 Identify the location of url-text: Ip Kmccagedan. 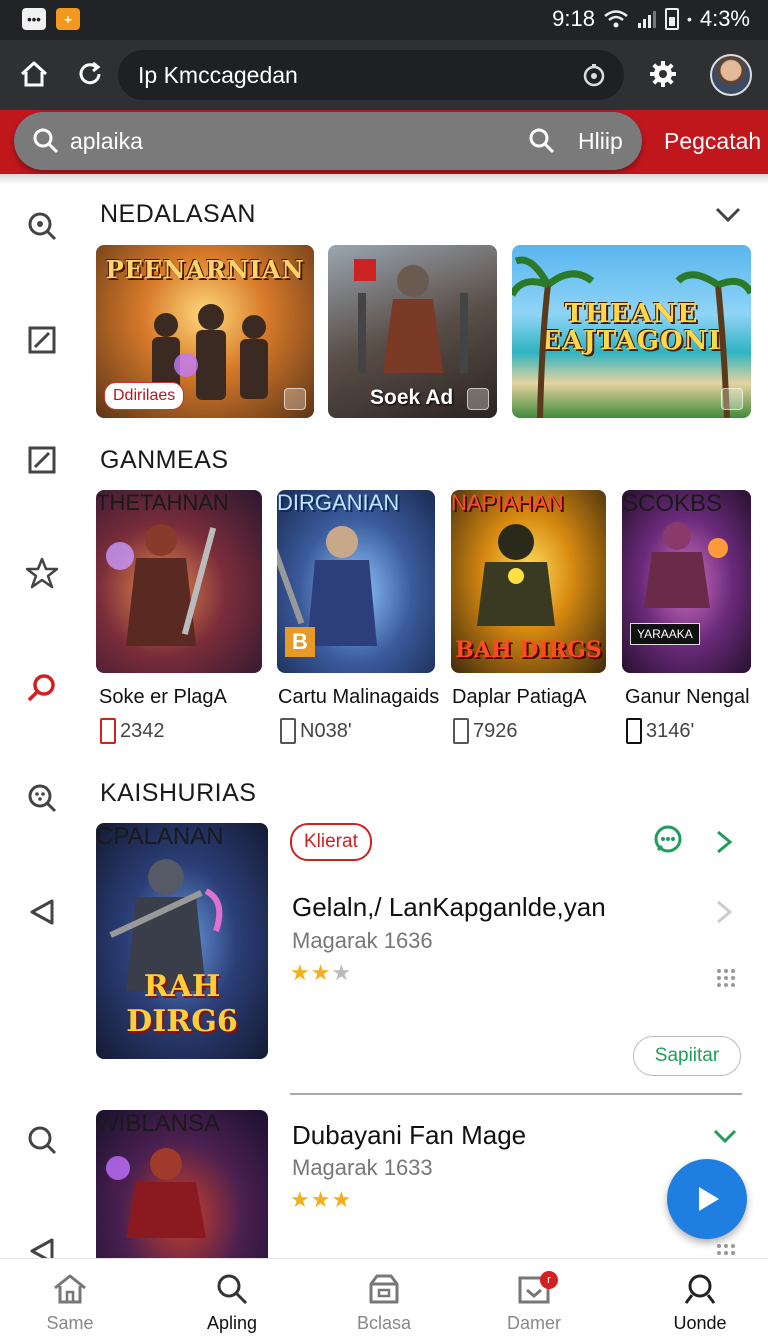
(218, 75).